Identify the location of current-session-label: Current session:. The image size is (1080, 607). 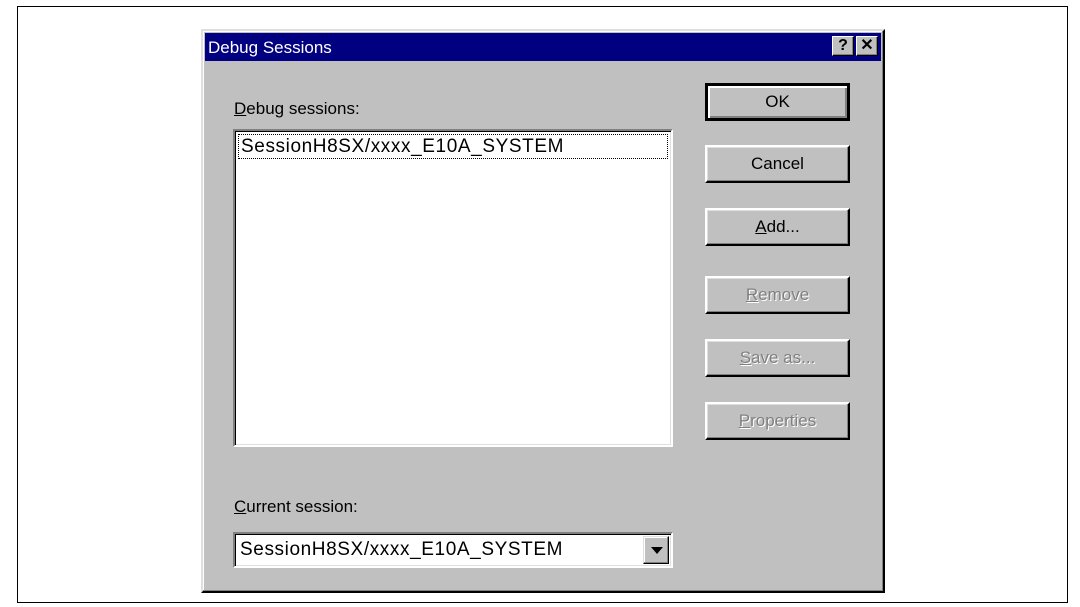
(296, 506).